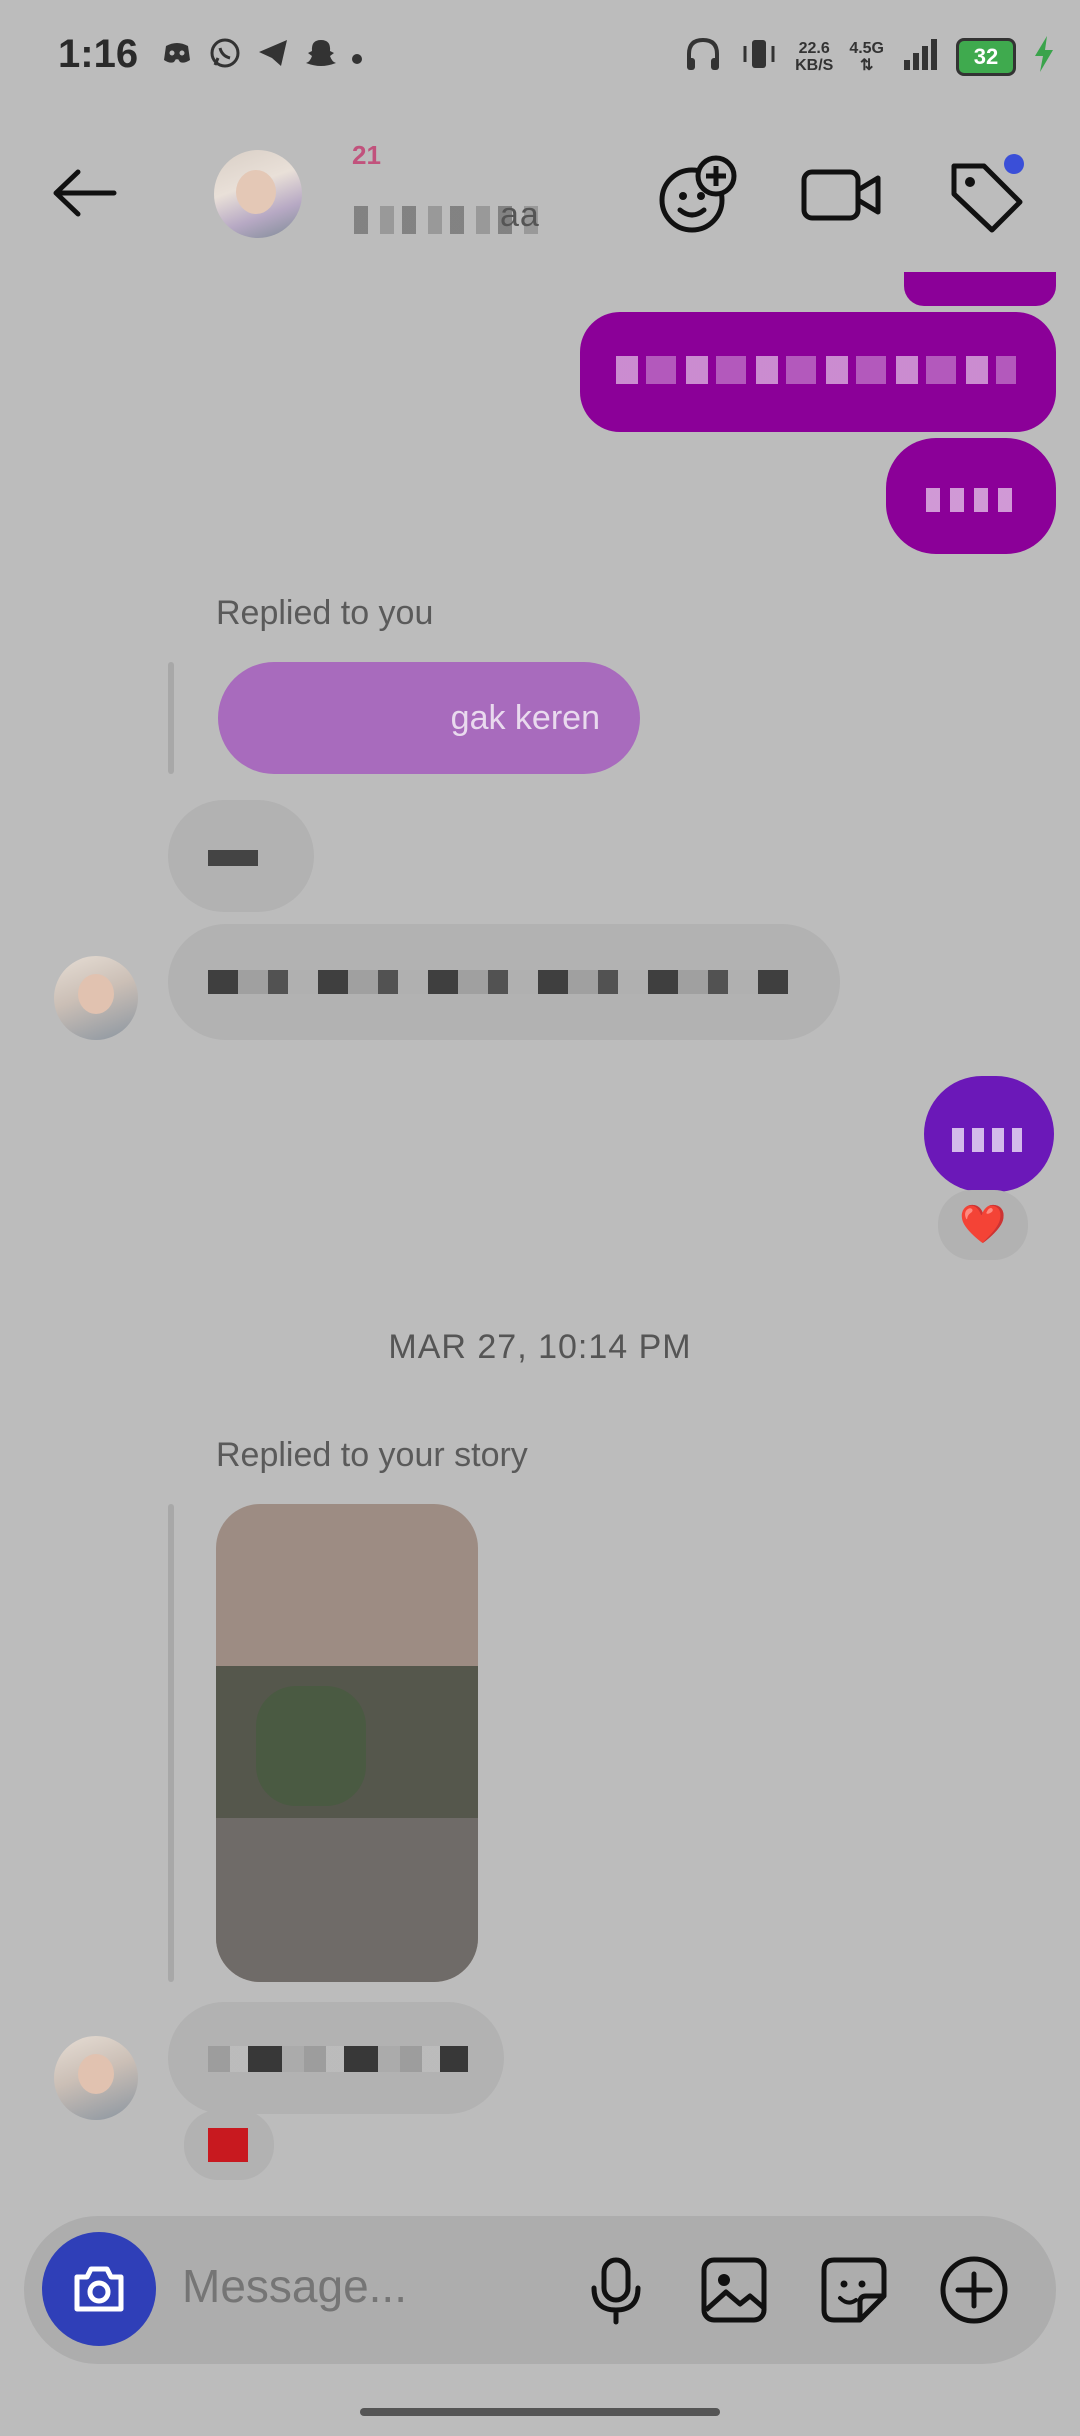 This screenshot has height=2436, width=1080. I want to click on headphones-icon, so click(703, 56).